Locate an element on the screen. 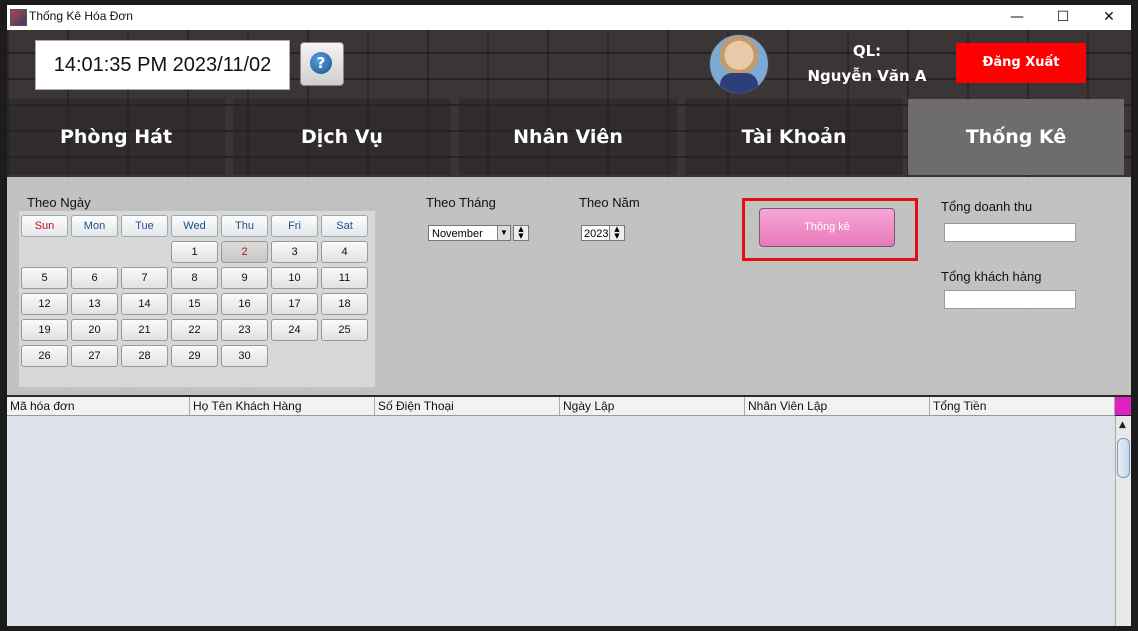 The width and height of the screenshot is (1138, 631). calendar-day: 2 is located at coordinates (244, 252).